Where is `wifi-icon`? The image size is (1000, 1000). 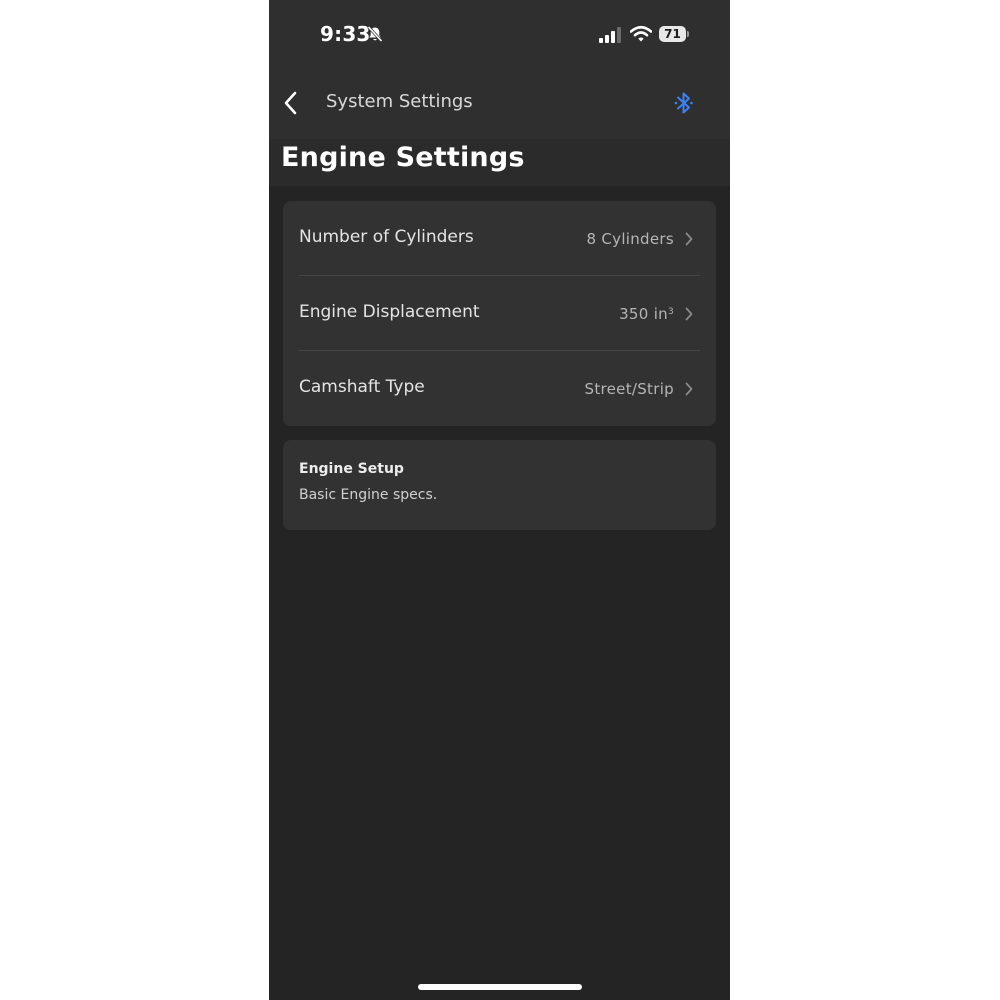 wifi-icon is located at coordinates (641, 33).